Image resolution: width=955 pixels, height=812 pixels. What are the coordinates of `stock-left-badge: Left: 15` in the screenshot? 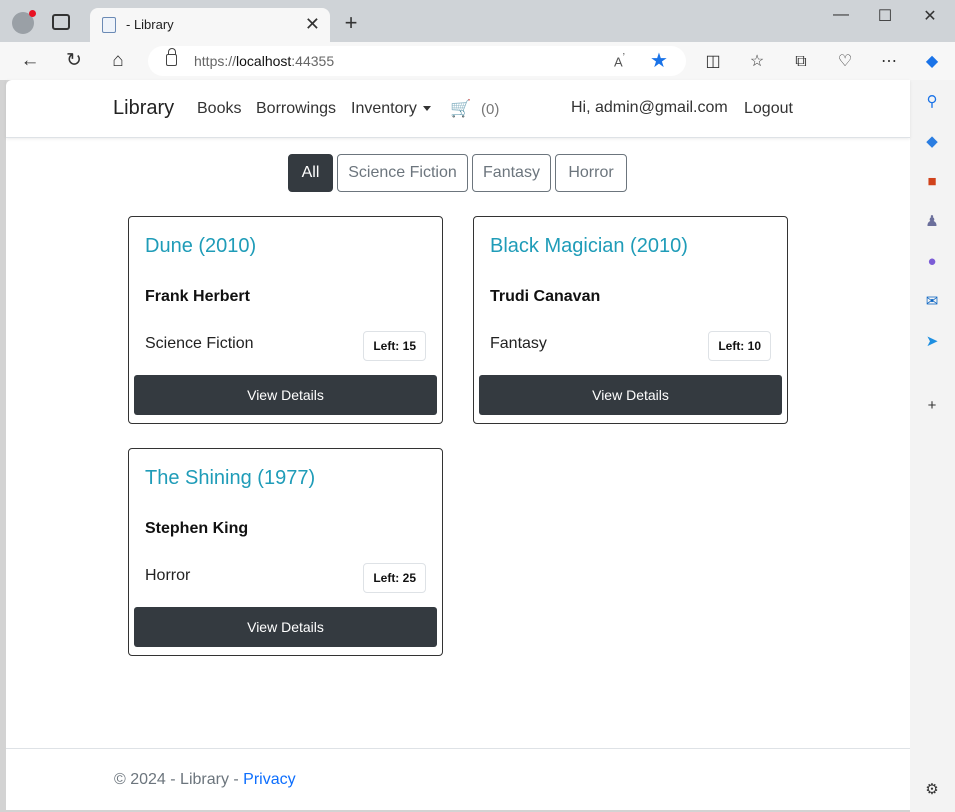 It's located at (394, 346).